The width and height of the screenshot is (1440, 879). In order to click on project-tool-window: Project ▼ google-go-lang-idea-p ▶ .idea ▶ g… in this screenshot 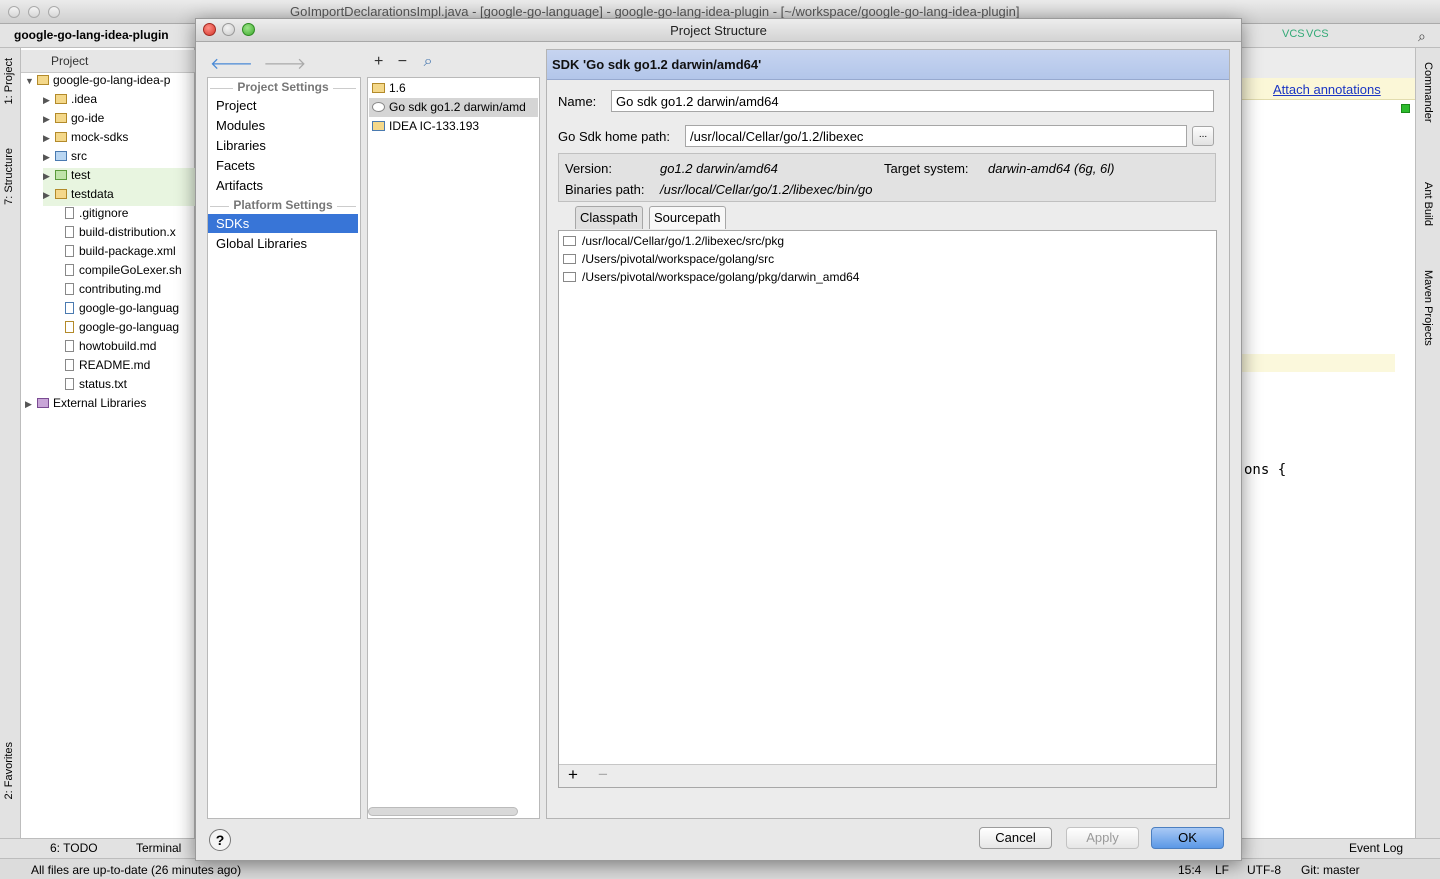, I will do `click(108, 443)`.